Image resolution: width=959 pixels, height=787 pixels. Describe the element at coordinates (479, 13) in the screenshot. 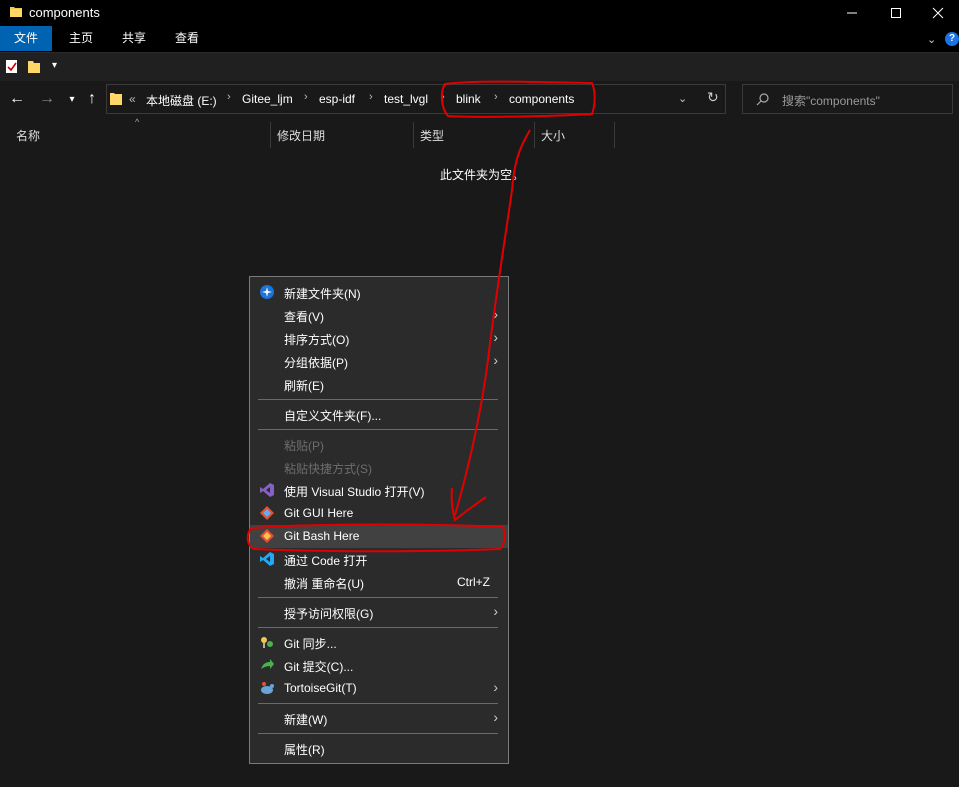

I see `title-bar` at that location.